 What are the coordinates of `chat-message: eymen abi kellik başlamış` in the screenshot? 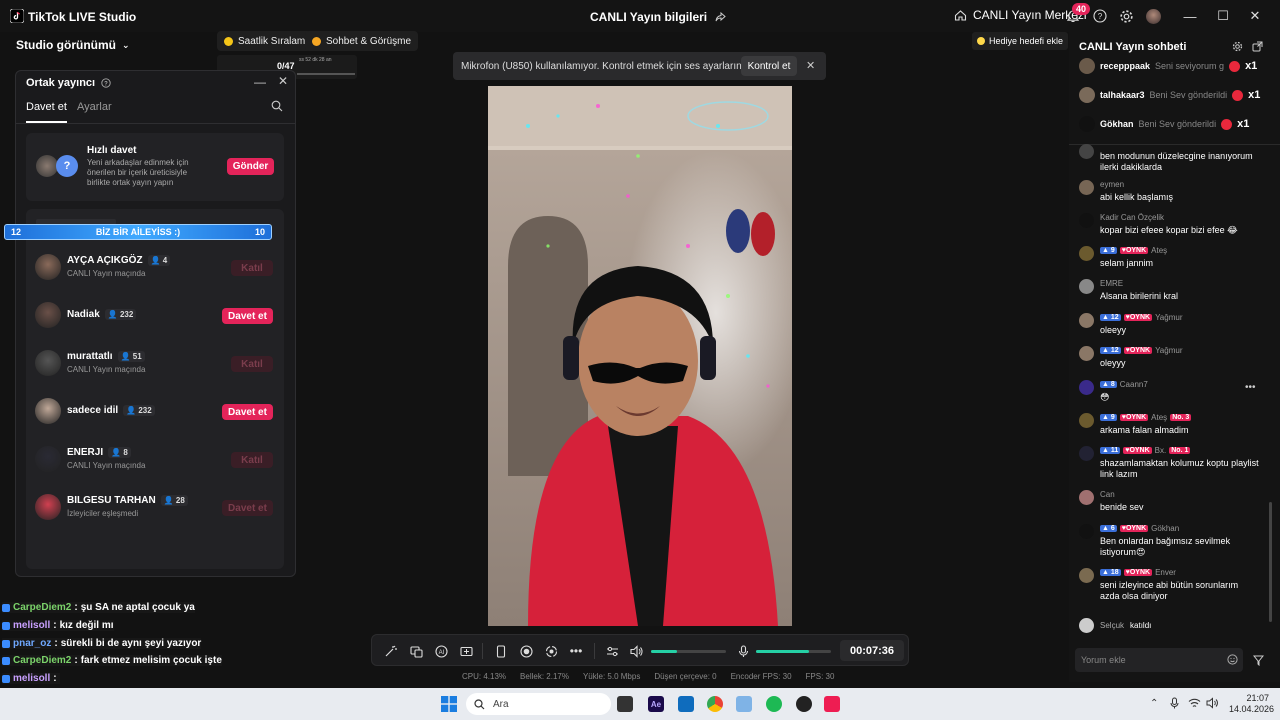 It's located at (1174, 191).